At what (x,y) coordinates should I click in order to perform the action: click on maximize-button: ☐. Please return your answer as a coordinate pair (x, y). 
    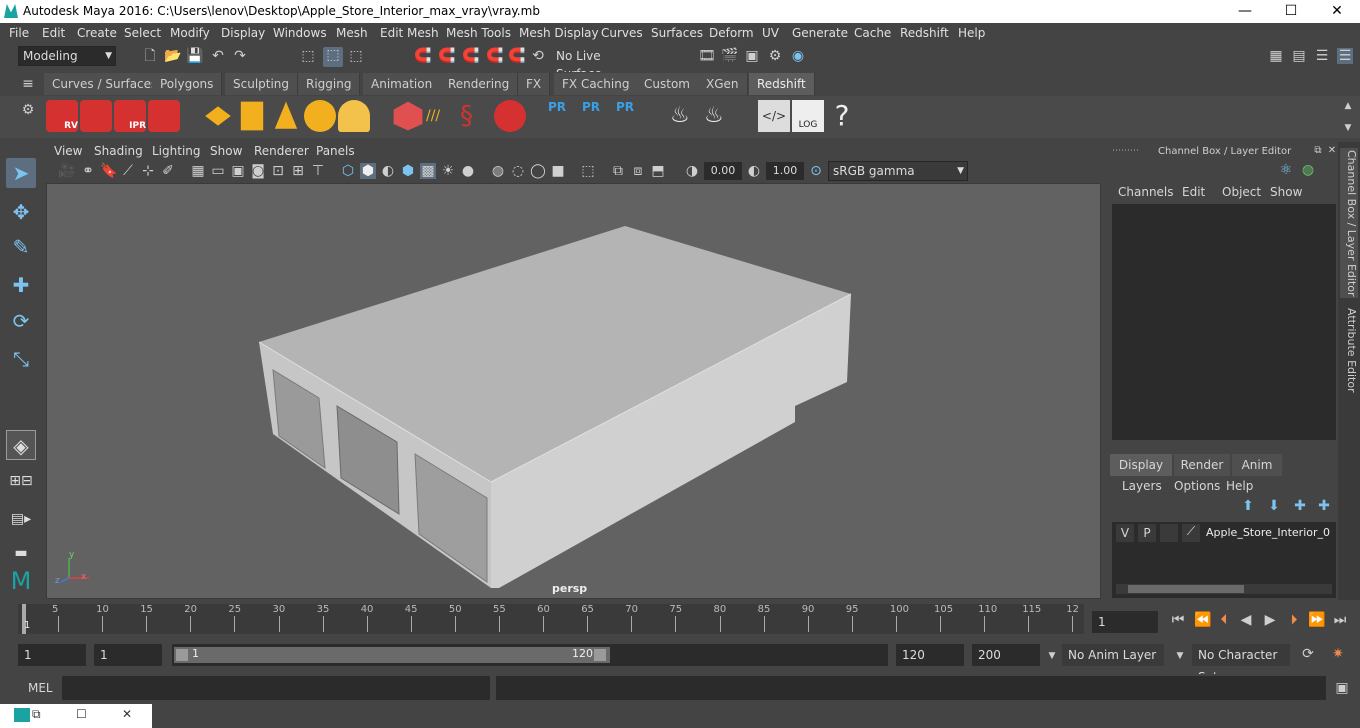
    Looking at the image, I should click on (1291, 11).